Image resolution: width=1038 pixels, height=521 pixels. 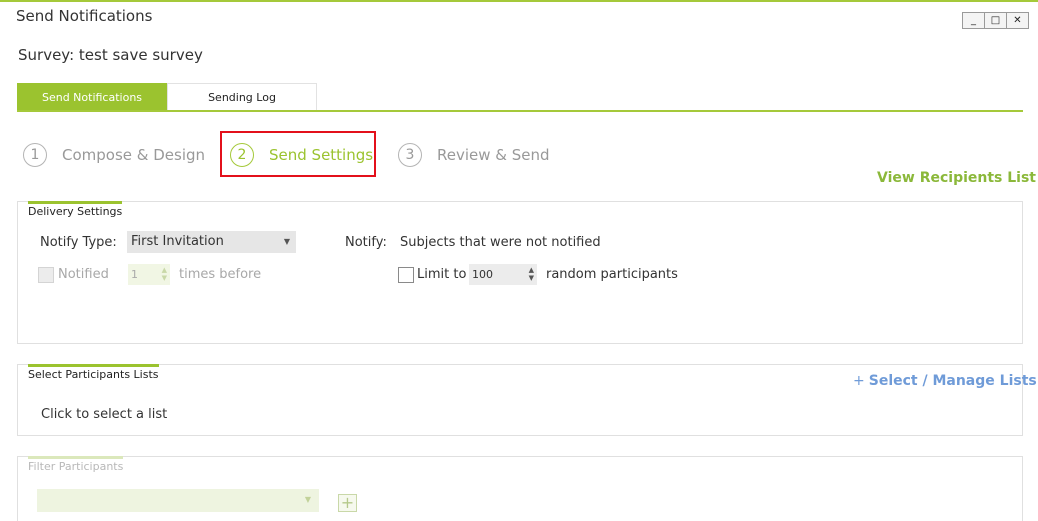 What do you see at coordinates (84, 16) in the screenshot?
I see `window-title: Send Notifications` at bounding box center [84, 16].